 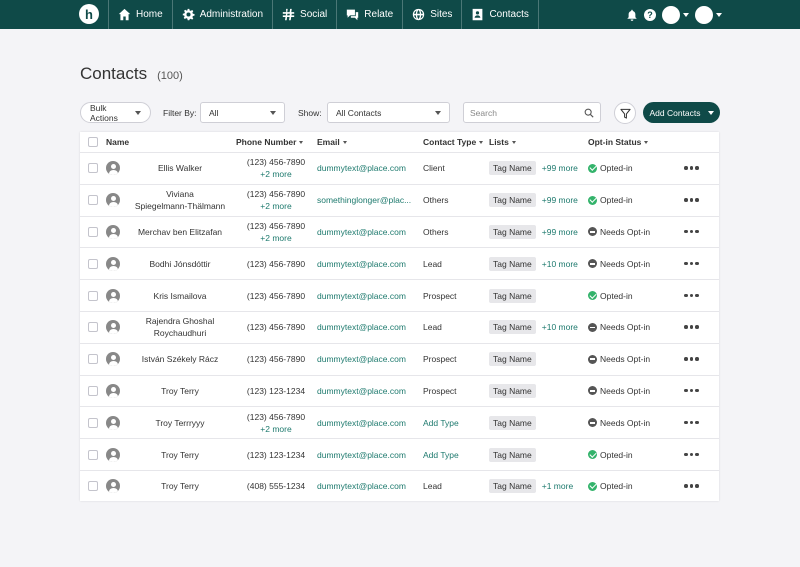 What do you see at coordinates (632, 15) in the screenshot?
I see `bell-icon` at bounding box center [632, 15].